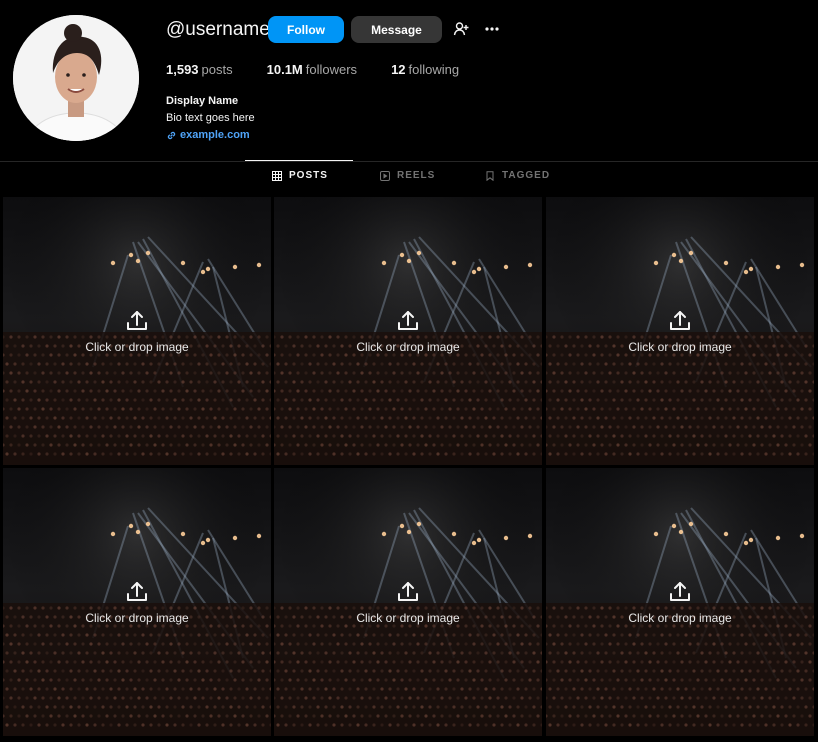 Image resolution: width=818 pixels, height=742 pixels. I want to click on more-options-icon, so click(492, 29).